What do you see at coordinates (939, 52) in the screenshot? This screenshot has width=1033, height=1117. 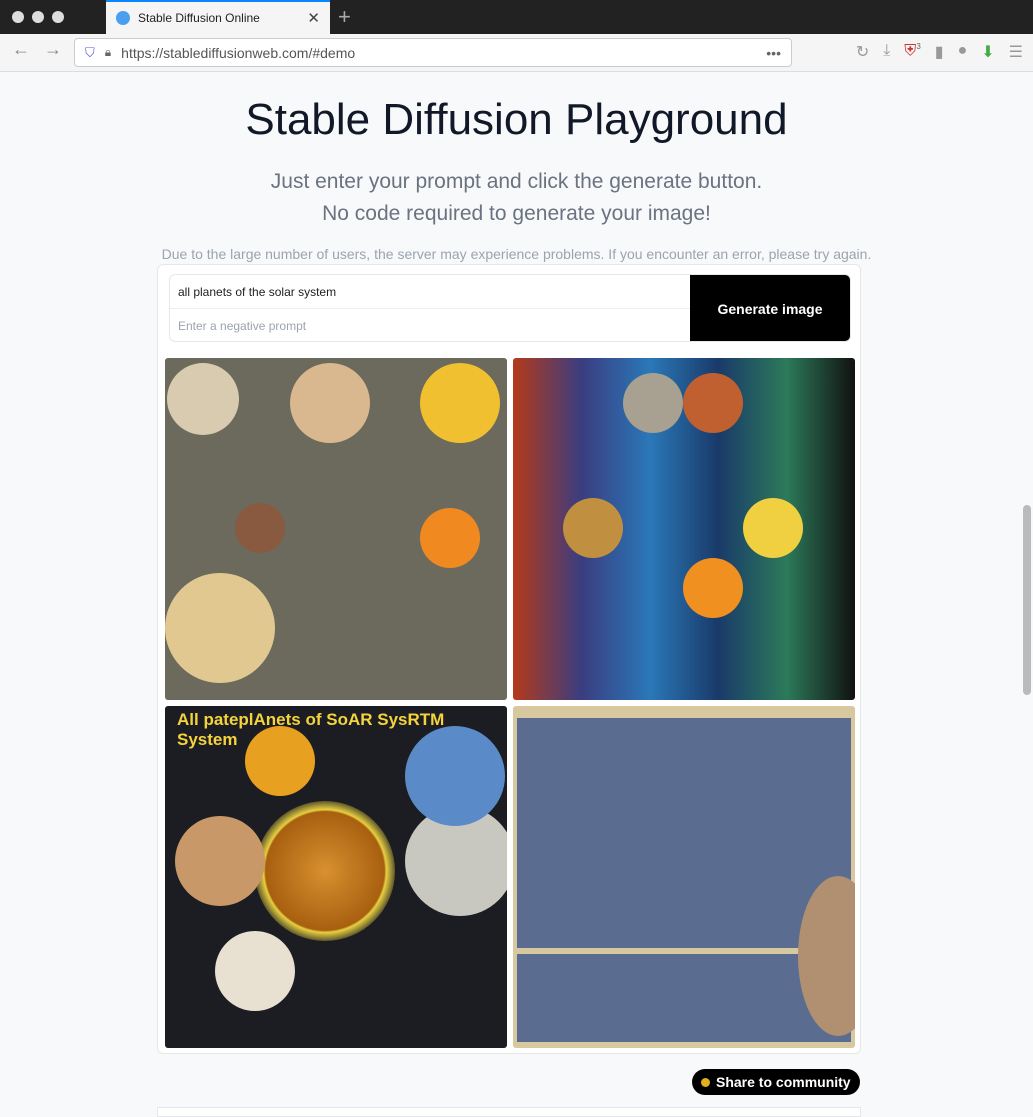 I see `info-icon: ▮` at bounding box center [939, 52].